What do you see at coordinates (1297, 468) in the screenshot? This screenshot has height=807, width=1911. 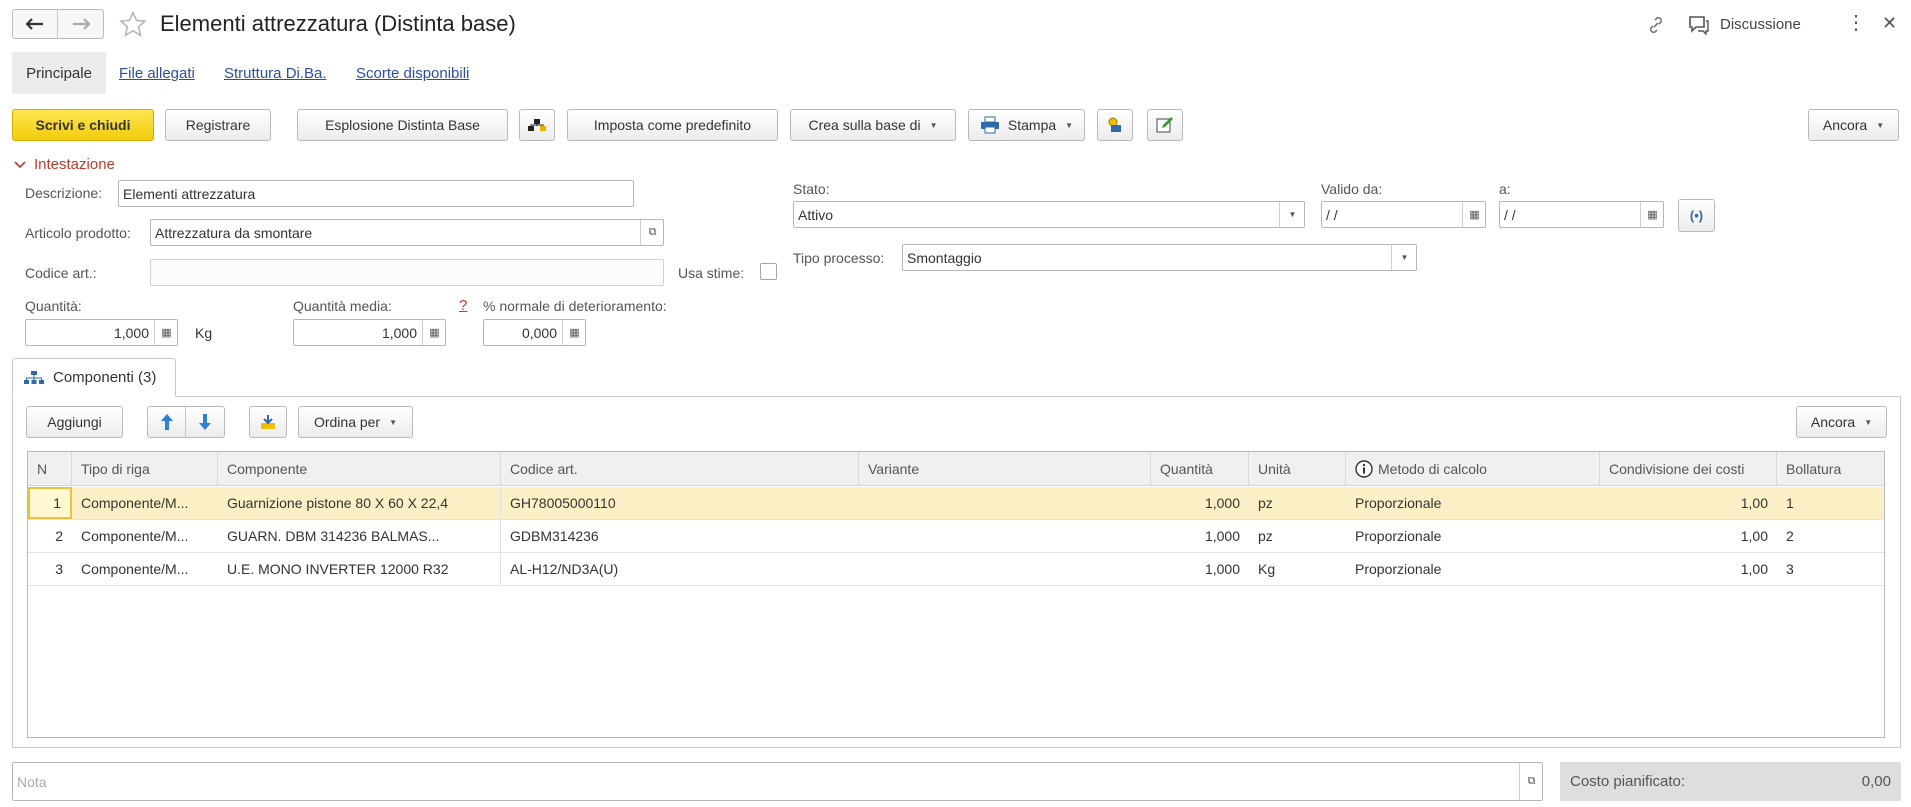 I see `col-unita: Unità` at bounding box center [1297, 468].